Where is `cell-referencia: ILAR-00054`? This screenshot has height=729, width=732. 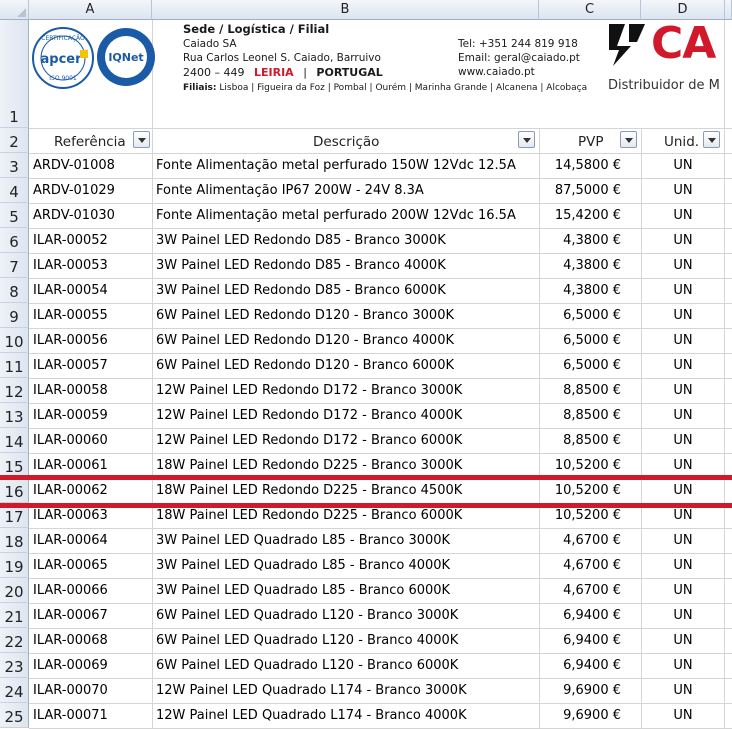 cell-referencia: ILAR-00054 is located at coordinates (91, 290).